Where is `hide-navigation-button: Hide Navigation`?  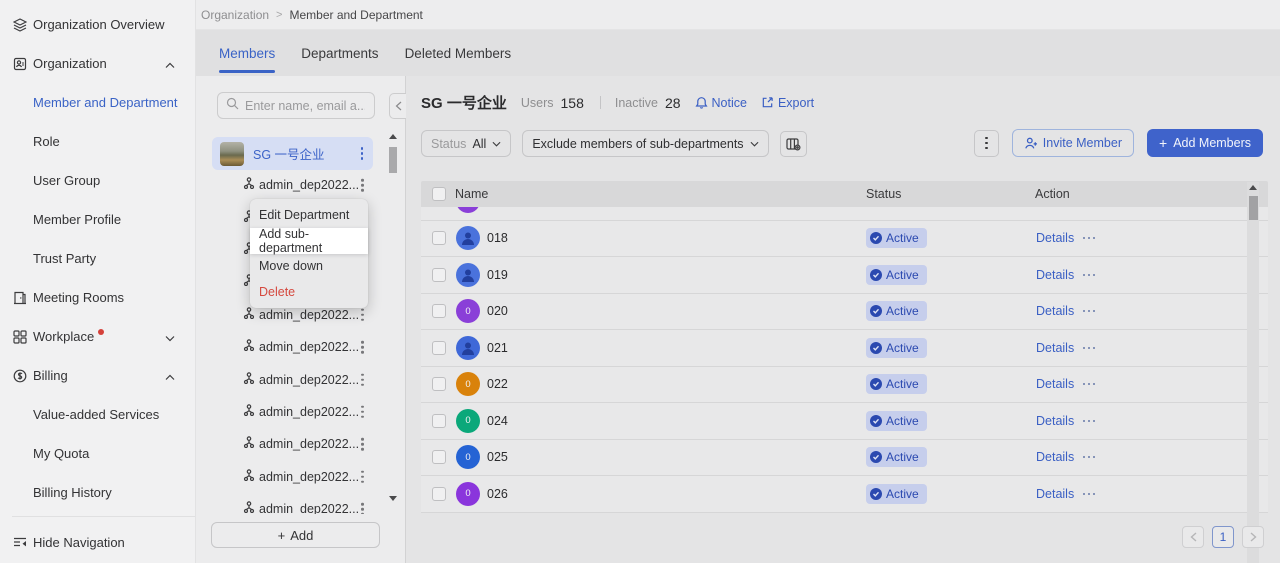
hide-navigation-button: Hide Navigation is located at coordinates (97, 542).